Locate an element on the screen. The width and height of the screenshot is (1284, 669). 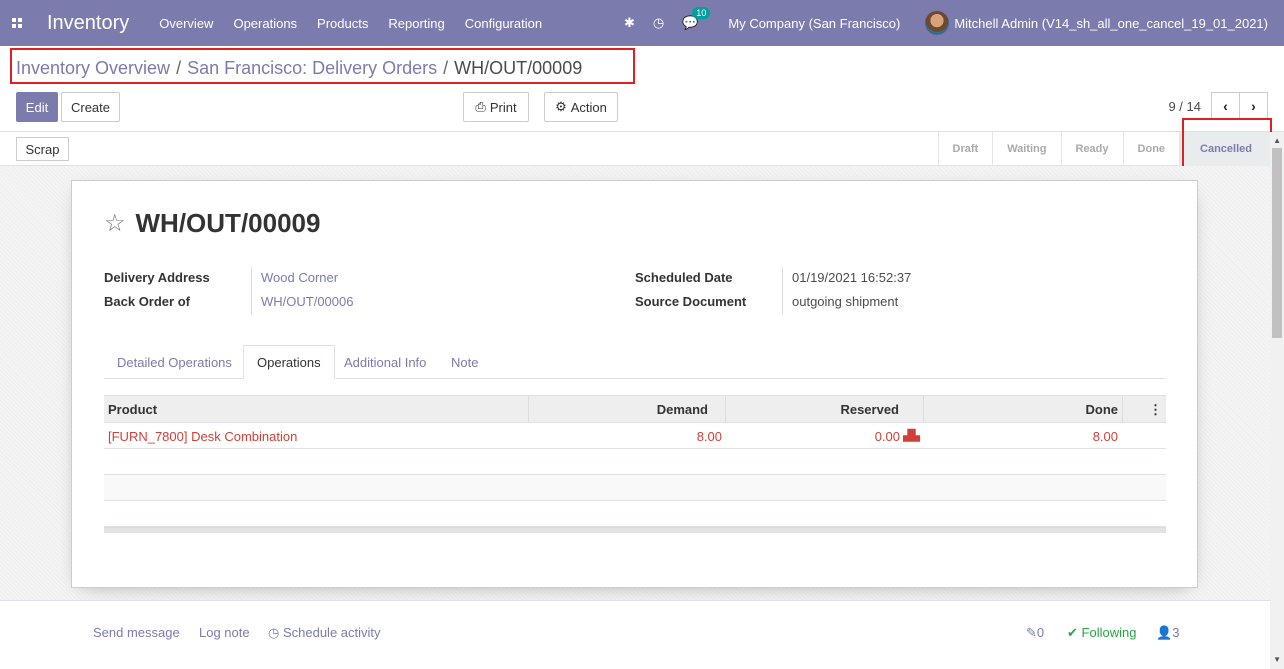
scheduled-date-value: 01/19/2021 16:52:37 is located at coordinates (852, 277).